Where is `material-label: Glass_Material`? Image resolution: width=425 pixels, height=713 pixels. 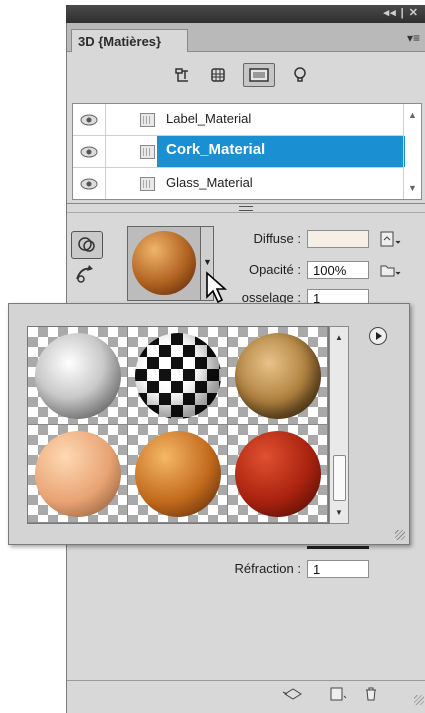
material-label: Glass_Material is located at coordinates (209, 182).